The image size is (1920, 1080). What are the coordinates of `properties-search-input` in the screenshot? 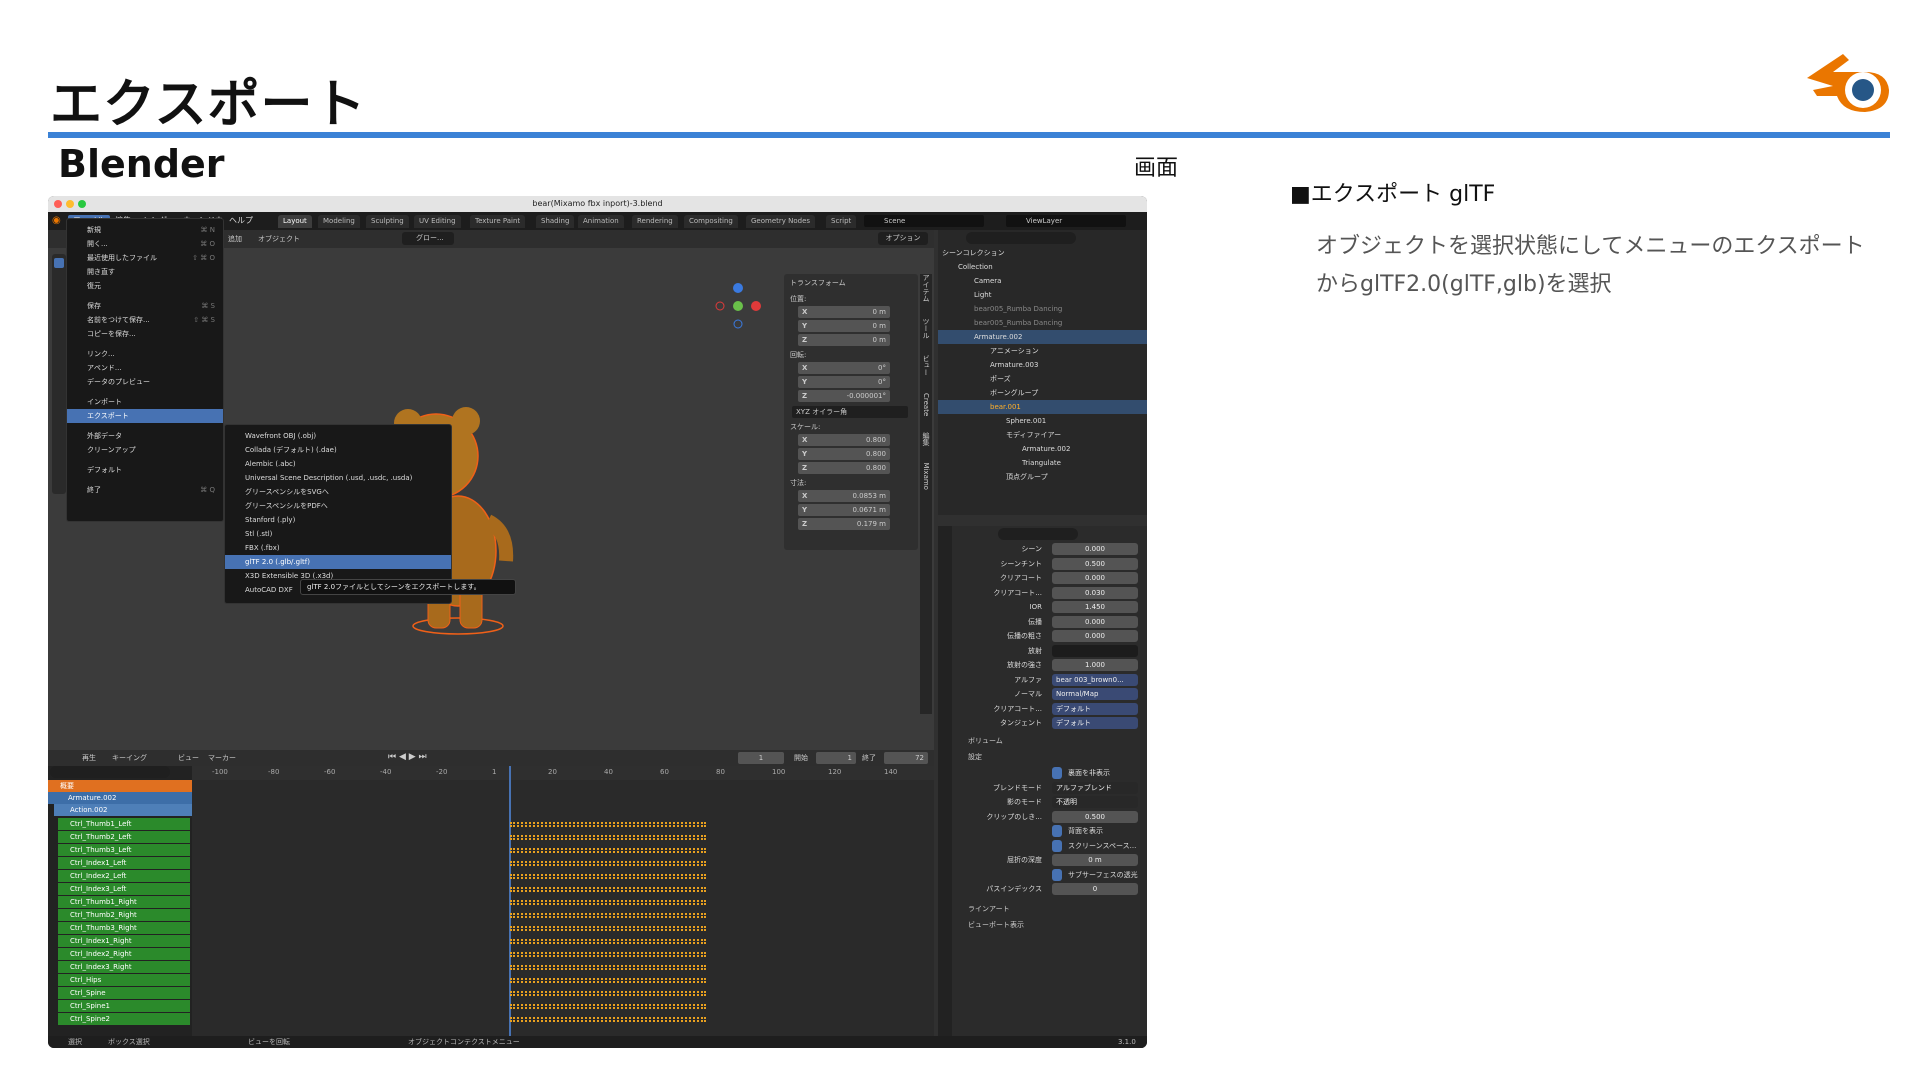 It's located at (1038, 534).